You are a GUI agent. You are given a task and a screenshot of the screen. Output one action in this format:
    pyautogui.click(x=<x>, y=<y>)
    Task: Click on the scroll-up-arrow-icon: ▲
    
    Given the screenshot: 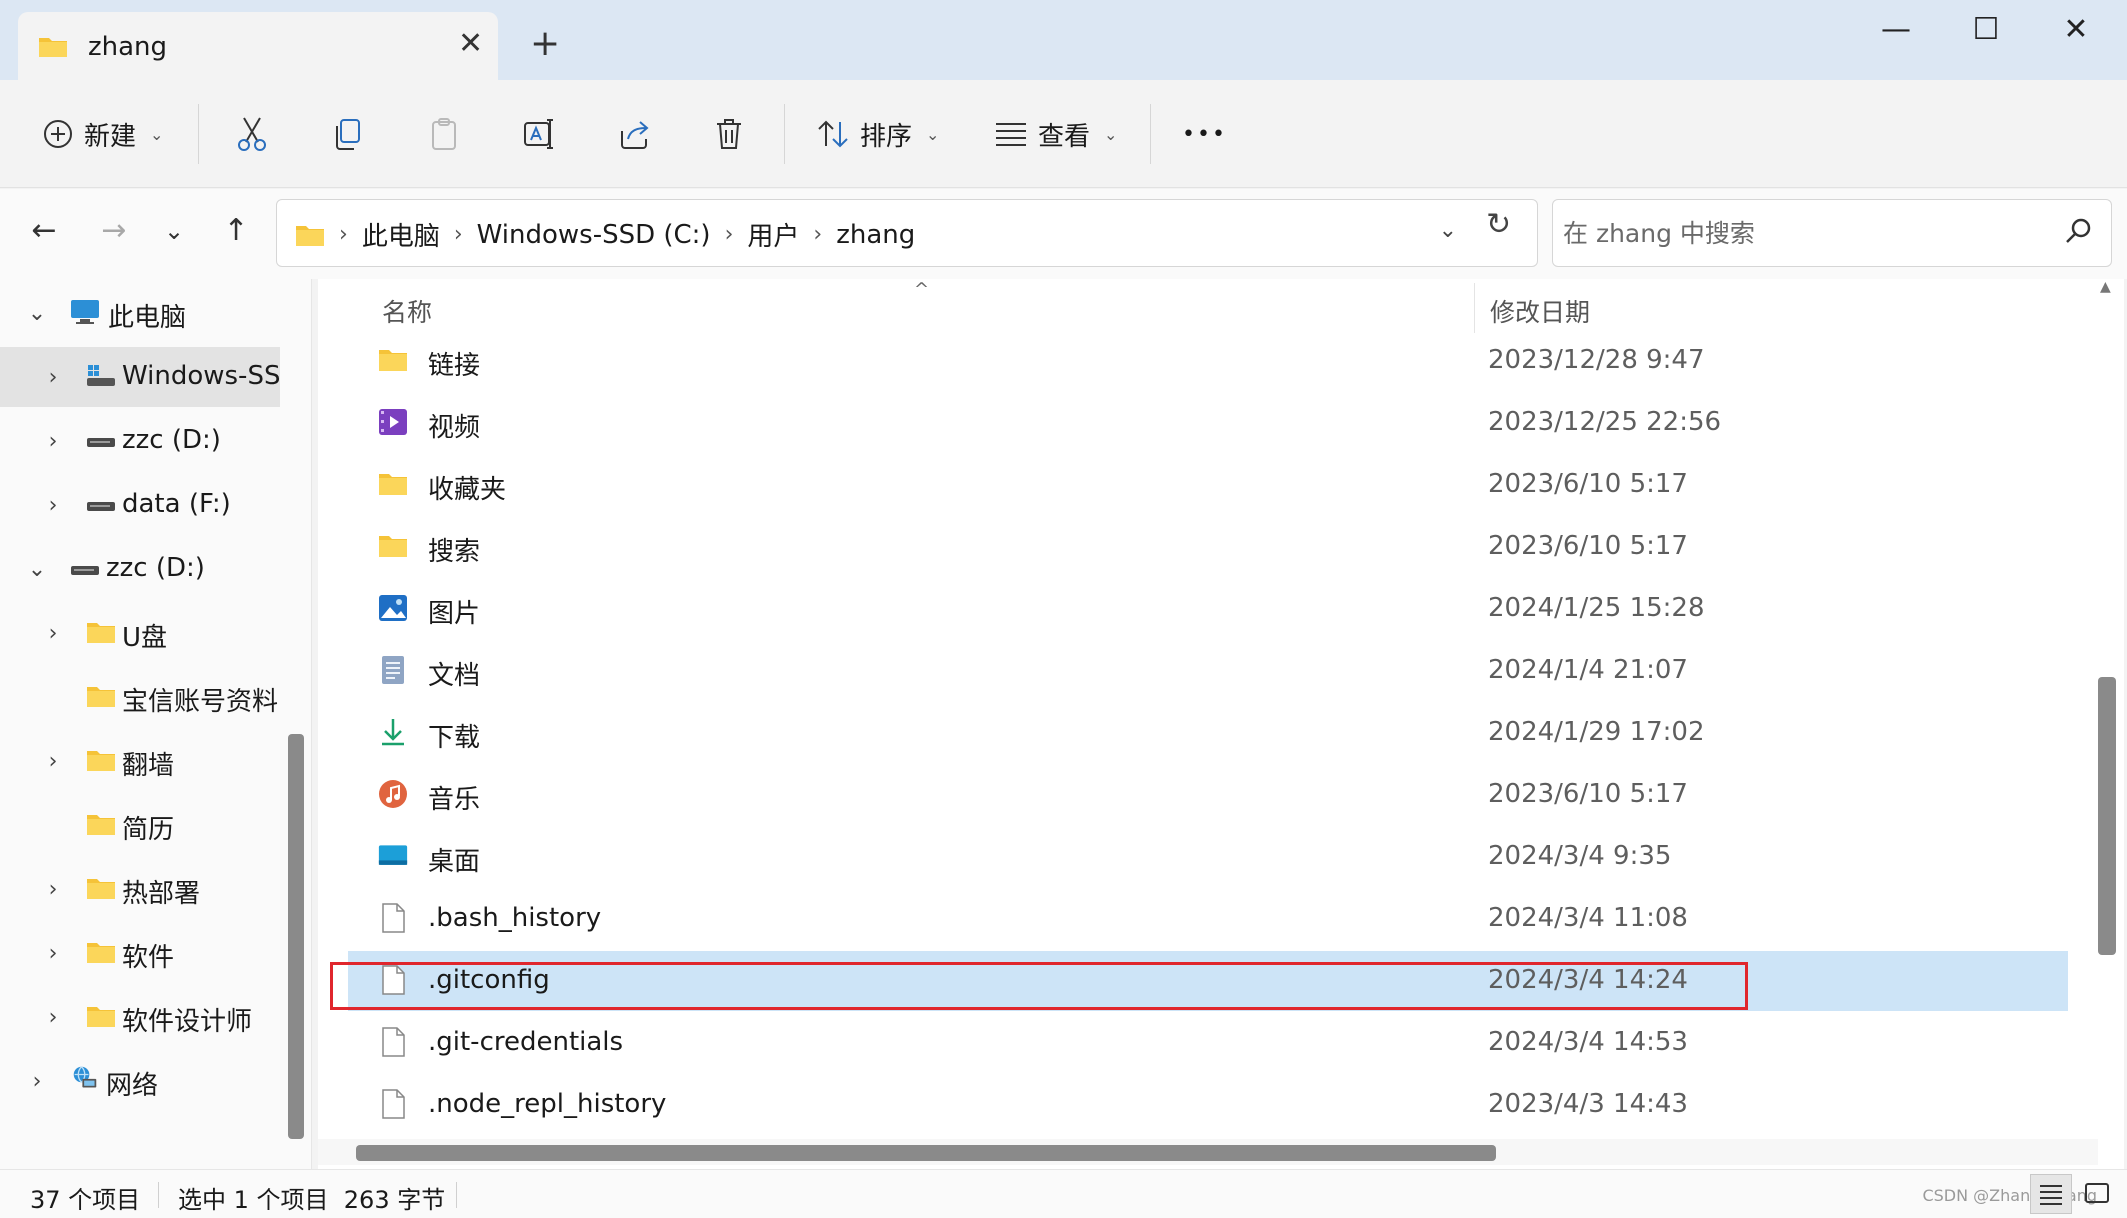 What is the action you would take?
    pyautogui.click(x=2105, y=287)
    